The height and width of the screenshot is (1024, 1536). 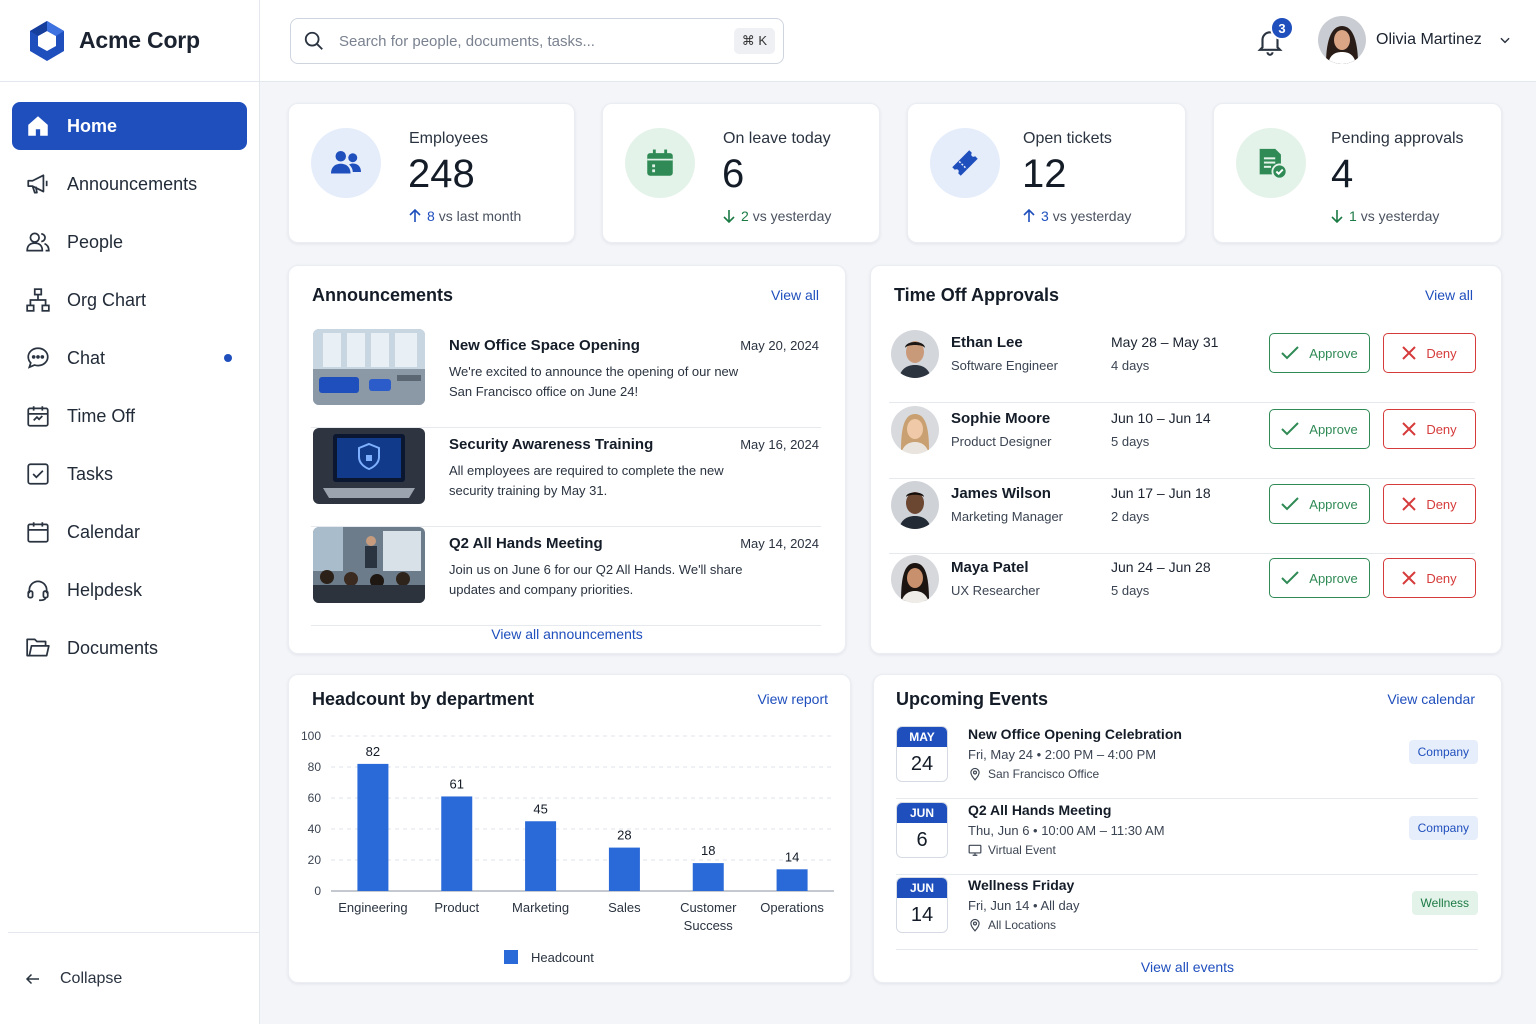 I want to click on nav-item-documents: Documents, so click(x=129, y=648).